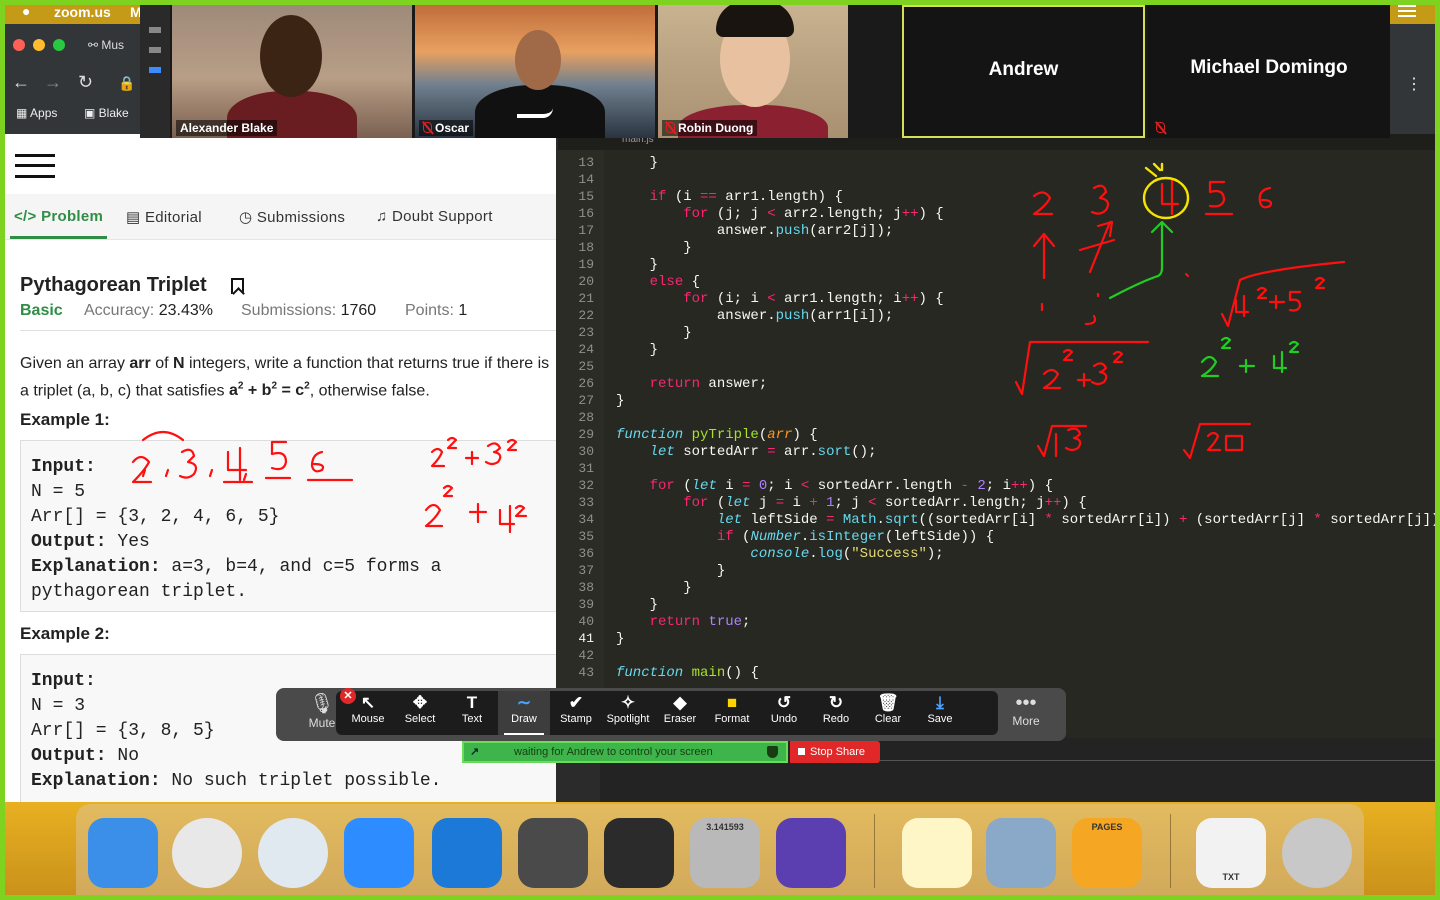 This screenshot has height=900, width=1440. Describe the element at coordinates (21, 82) in the screenshot. I see `back-icon: ←` at that location.